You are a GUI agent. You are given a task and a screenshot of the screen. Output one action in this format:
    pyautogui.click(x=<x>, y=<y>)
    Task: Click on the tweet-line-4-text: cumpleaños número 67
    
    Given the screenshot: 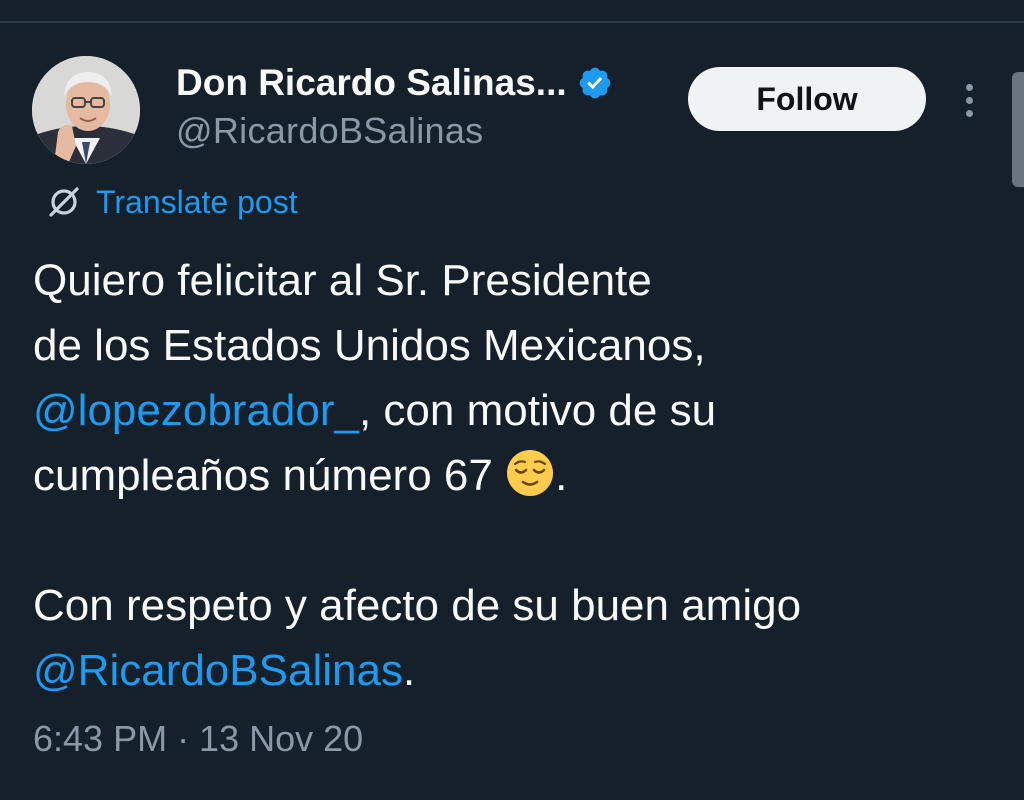 What is the action you would take?
    pyautogui.click(x=269, y=475)
    